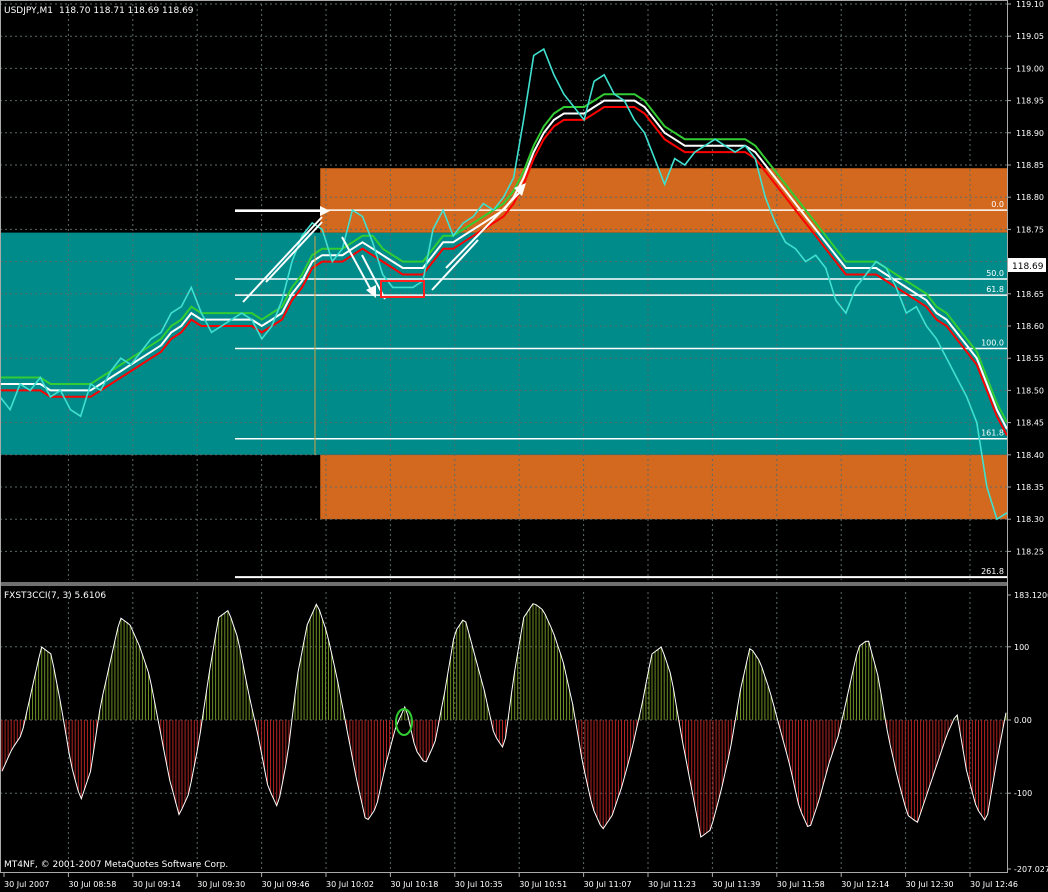 The image size is (1048, 892). I want to click on time-tick-label: 30 Jul 09:46, so click(286, 884).